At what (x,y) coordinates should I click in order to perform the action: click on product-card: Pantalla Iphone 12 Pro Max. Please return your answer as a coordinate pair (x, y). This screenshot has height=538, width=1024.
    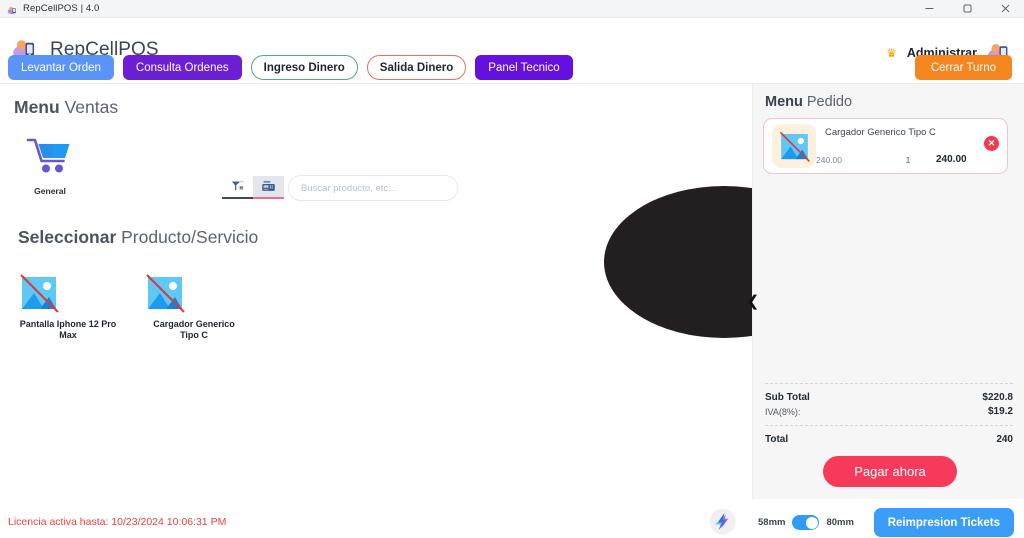
    Looking at the image, I should click on (68, 307).